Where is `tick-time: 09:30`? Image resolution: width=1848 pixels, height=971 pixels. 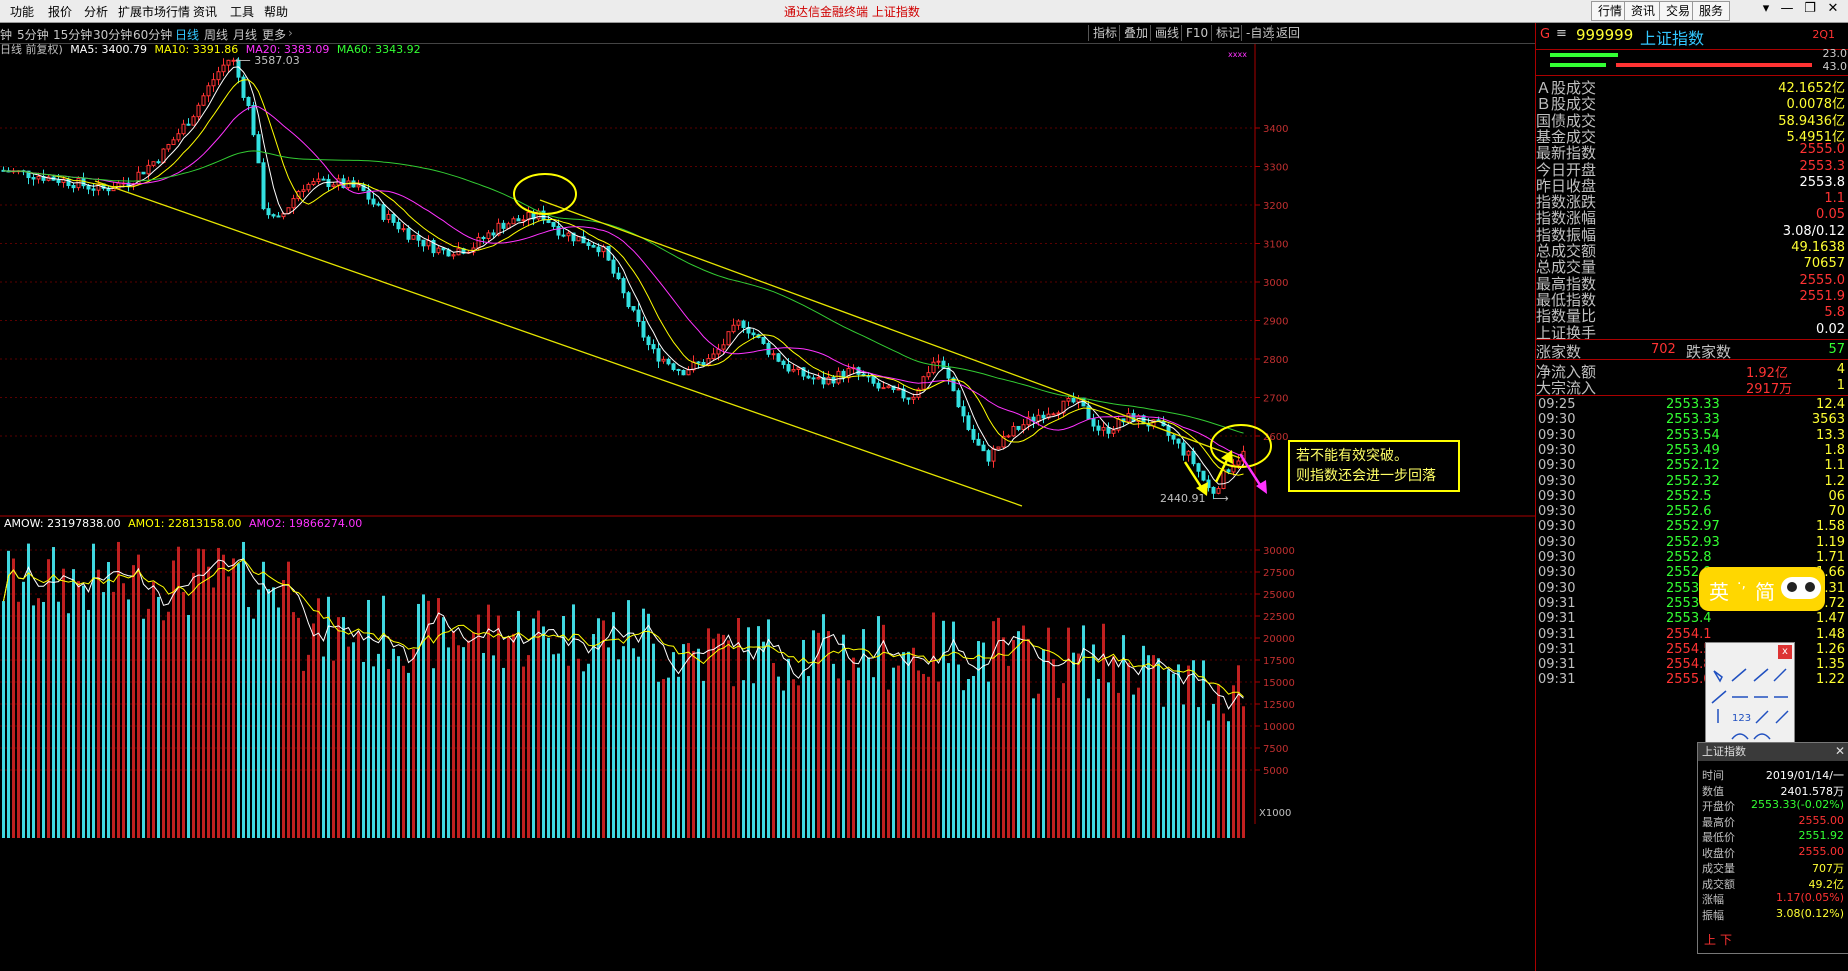 tick-time: 09:30 is located at coordinates (1557, 481).